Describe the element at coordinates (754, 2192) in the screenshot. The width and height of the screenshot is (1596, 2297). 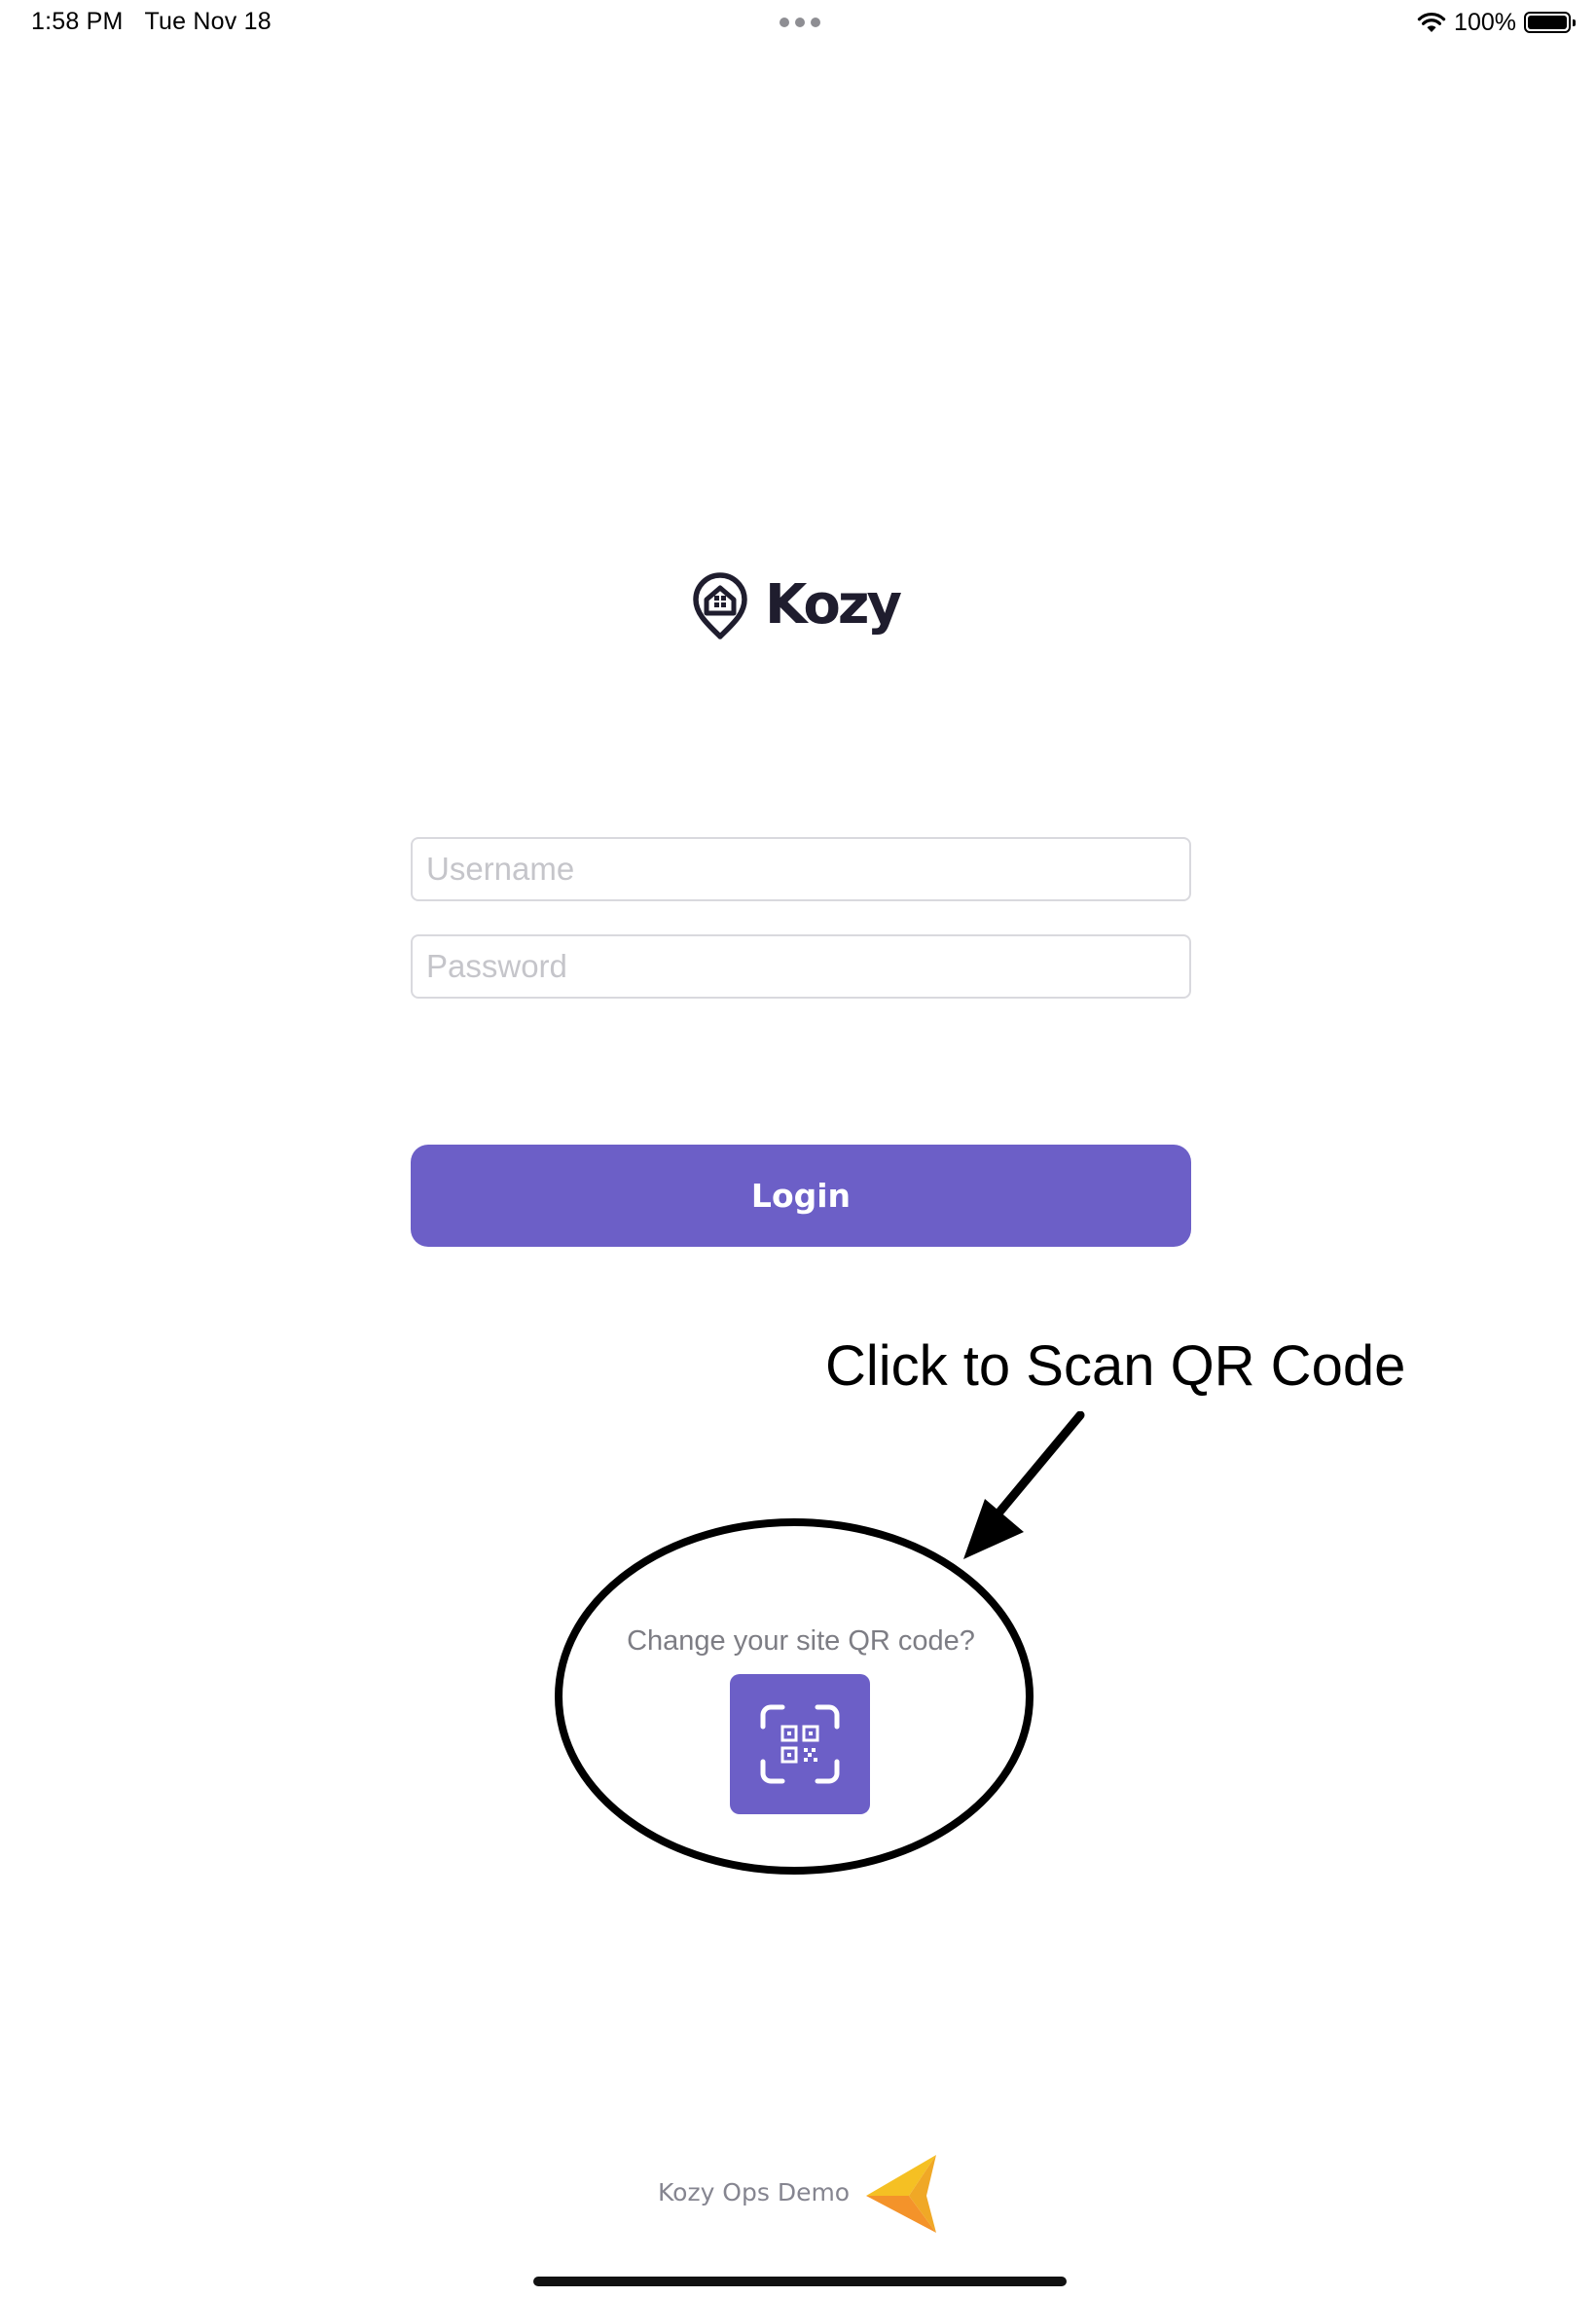
I see `footer-label: Kozy Ops Demo` at that location.